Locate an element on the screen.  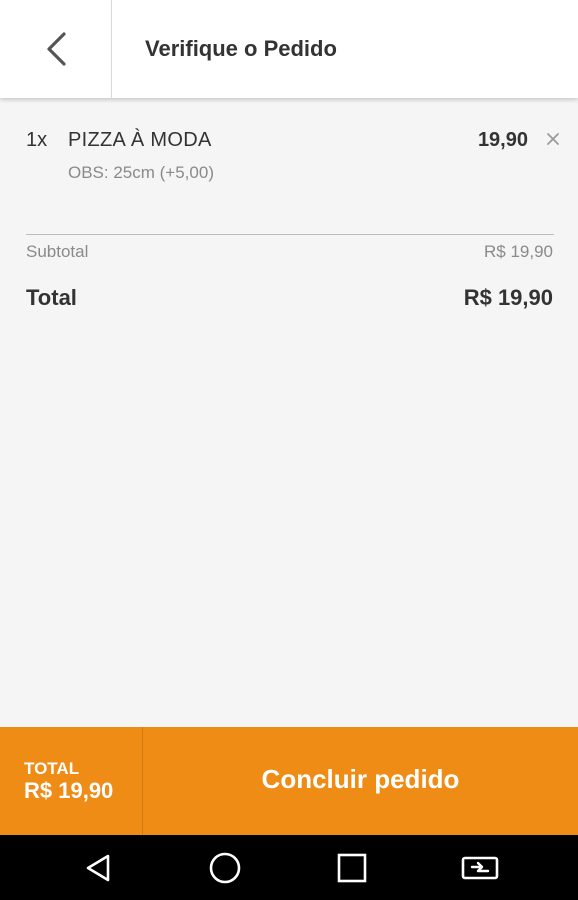
back-triangle-icon is located at coordinates (98, 867).